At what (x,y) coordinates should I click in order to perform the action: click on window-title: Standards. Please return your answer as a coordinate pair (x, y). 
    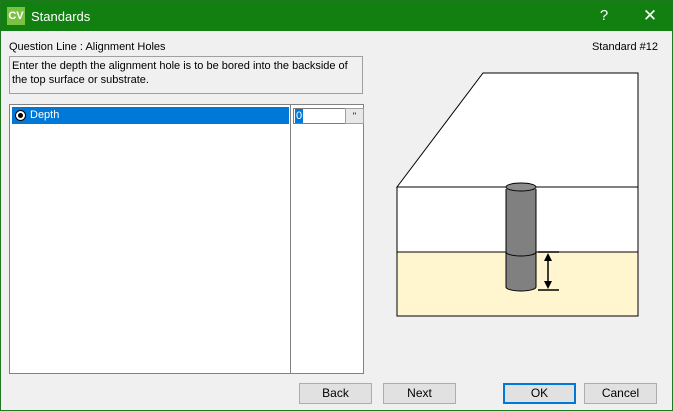
    Looking at the image, I should click on (61, 16).